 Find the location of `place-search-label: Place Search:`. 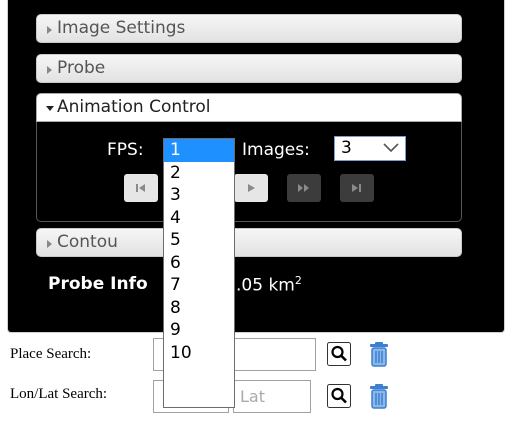

place-search-label: Place Search: is located at coordinates (51, 354).